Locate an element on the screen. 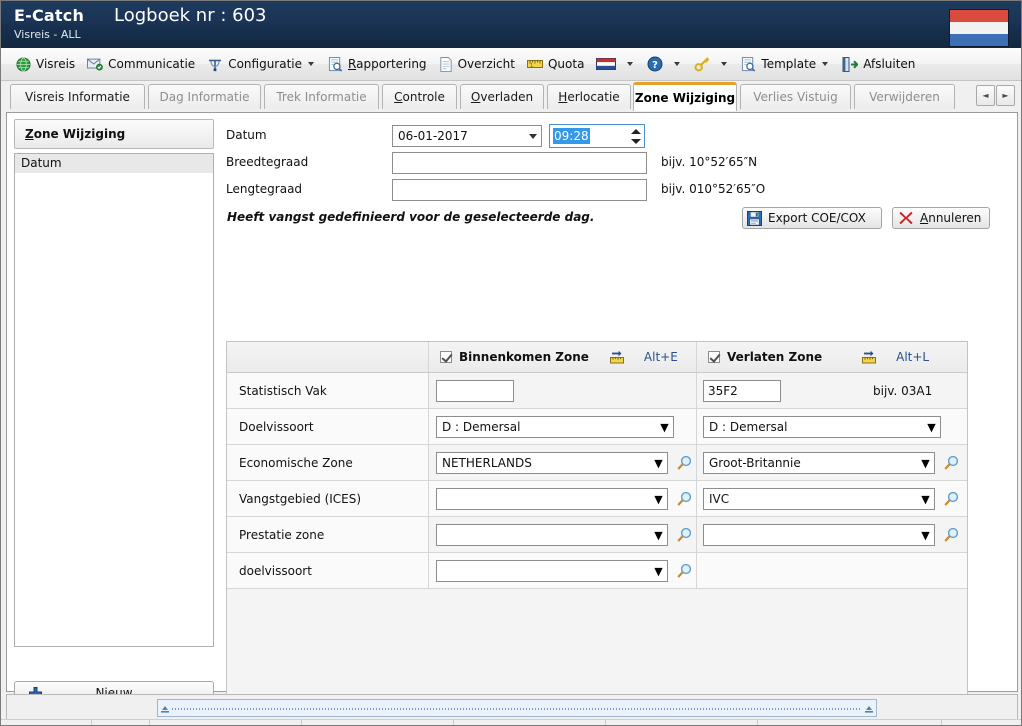 The width and height of the screenshot is (1022, 726). economische-zone-leaving-search-icon is located at coordinates (951, 463).